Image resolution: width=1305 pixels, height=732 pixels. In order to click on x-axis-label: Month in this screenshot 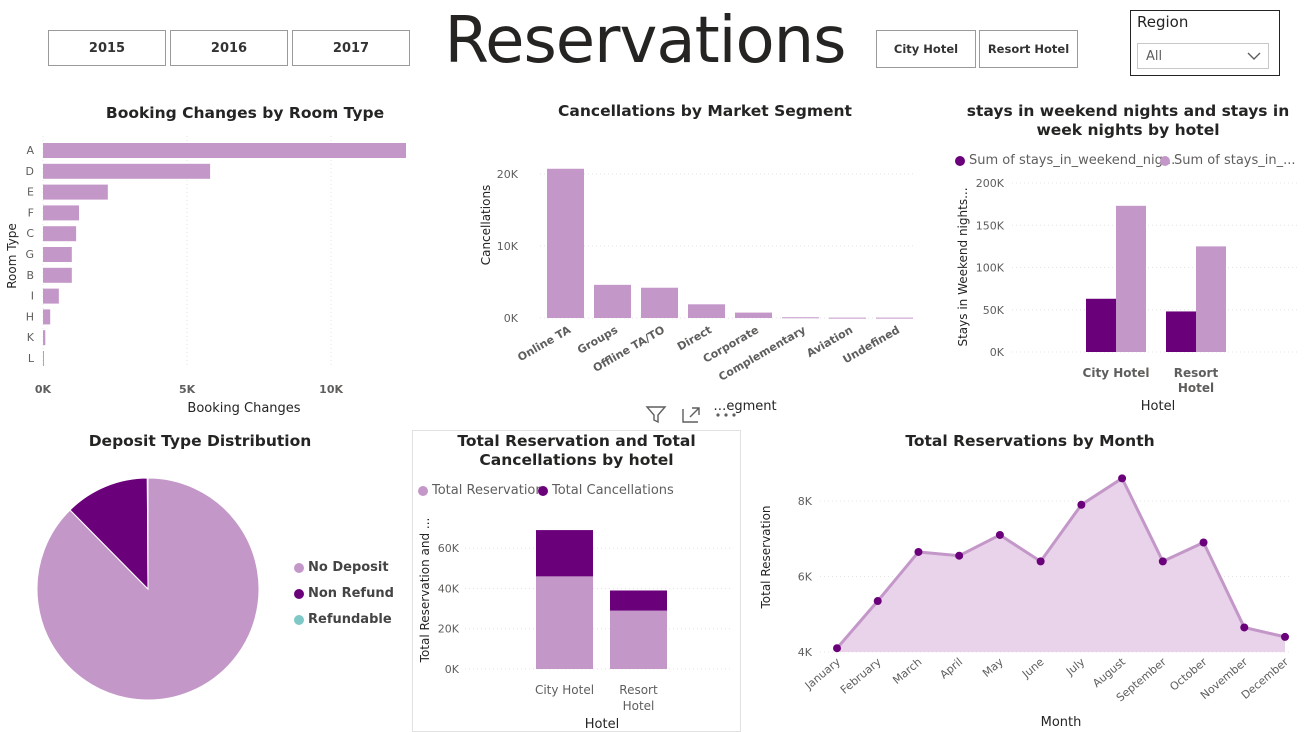, I will do `click(1061, 722)`.